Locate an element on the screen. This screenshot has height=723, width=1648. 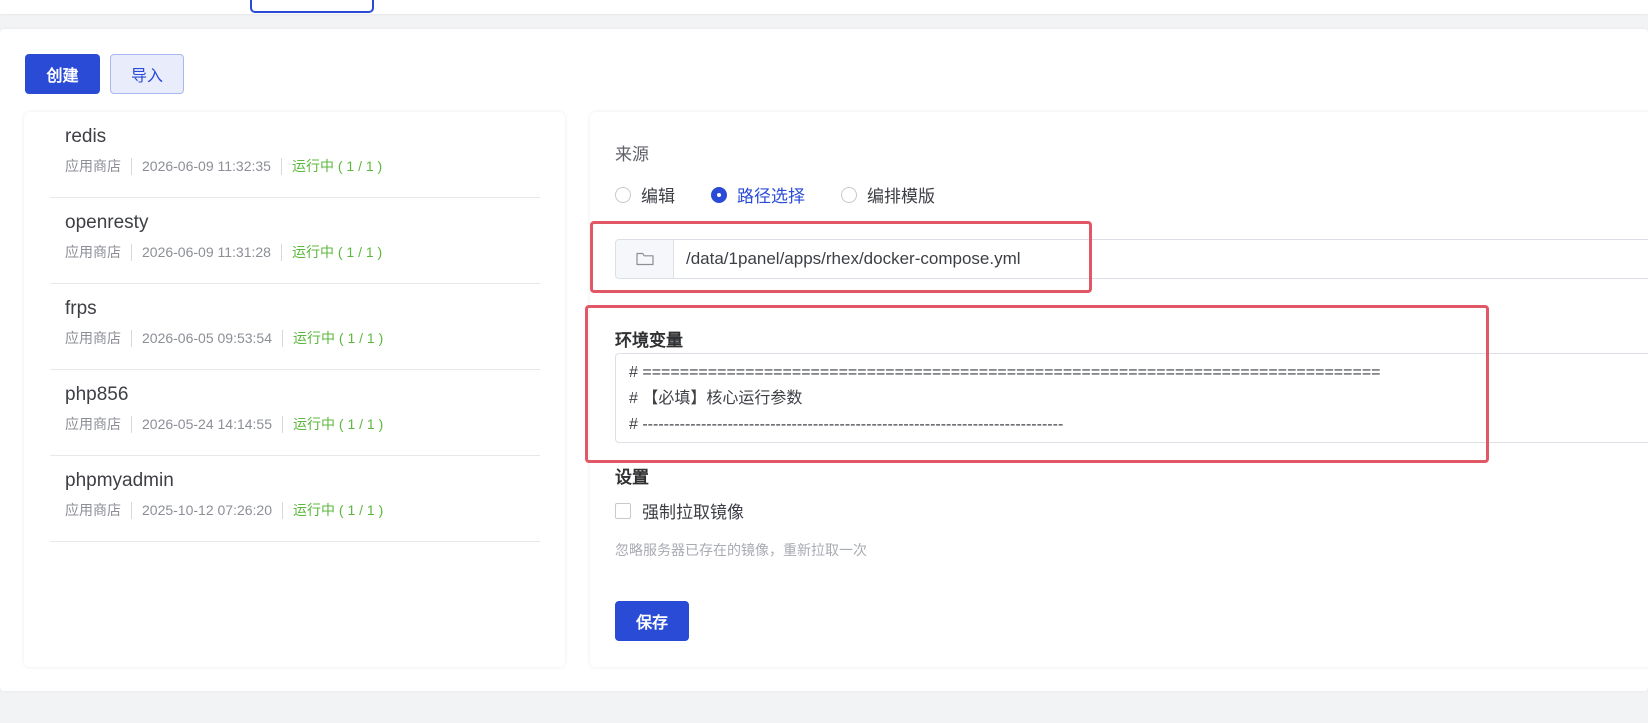
env-line: # 【必填】核心运行参数 is located at coordinates (716, 398).